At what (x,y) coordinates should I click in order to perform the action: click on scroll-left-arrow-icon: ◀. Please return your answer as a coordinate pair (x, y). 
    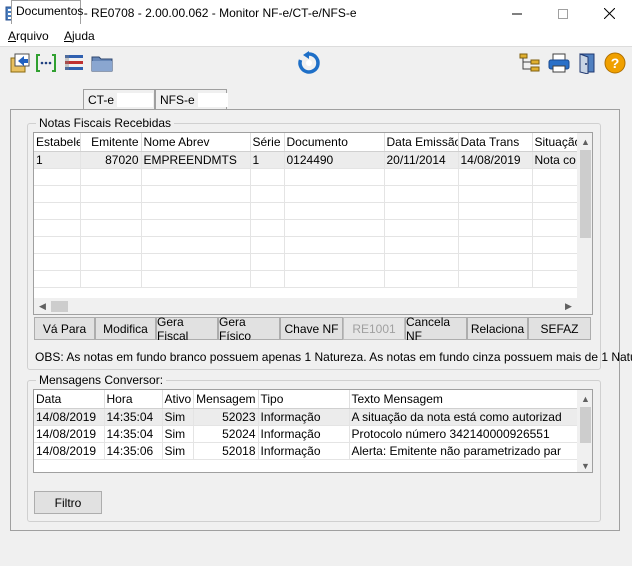
    Looking at the image, I should click on (42, 306).